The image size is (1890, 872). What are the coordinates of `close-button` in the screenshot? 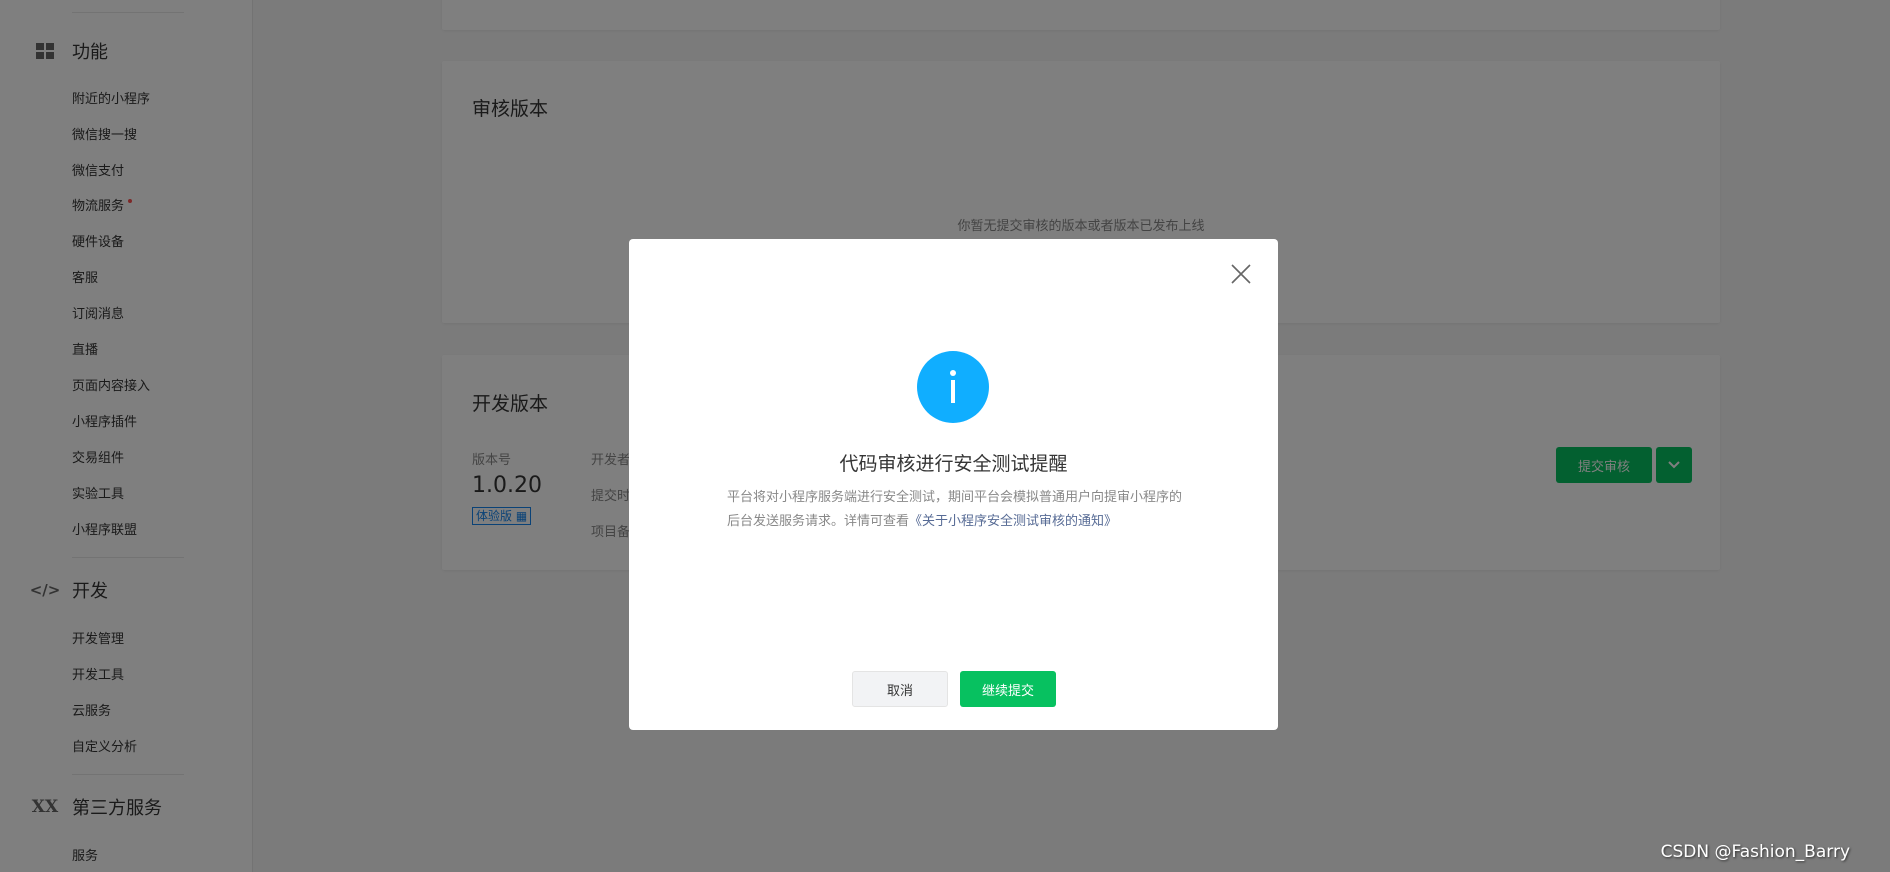 It's located at (1241, 274).